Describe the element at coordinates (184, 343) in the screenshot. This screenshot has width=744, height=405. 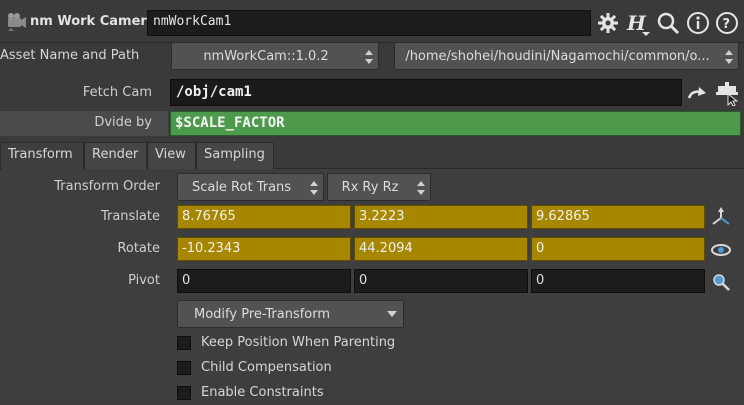
I see `keep-position-checkbox` at that location.